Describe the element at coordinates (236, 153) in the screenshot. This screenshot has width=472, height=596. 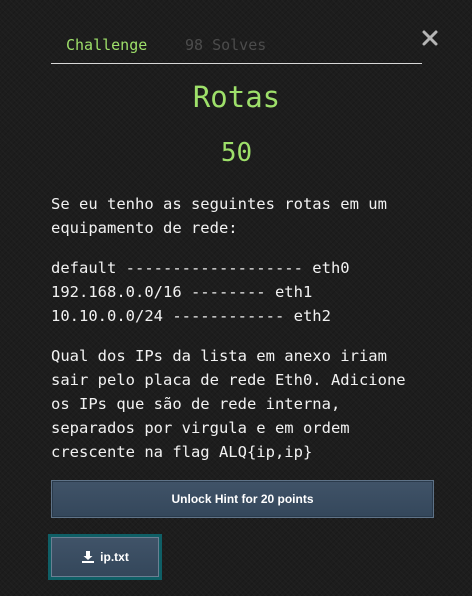
I see `challenge-points: 50` at that location.